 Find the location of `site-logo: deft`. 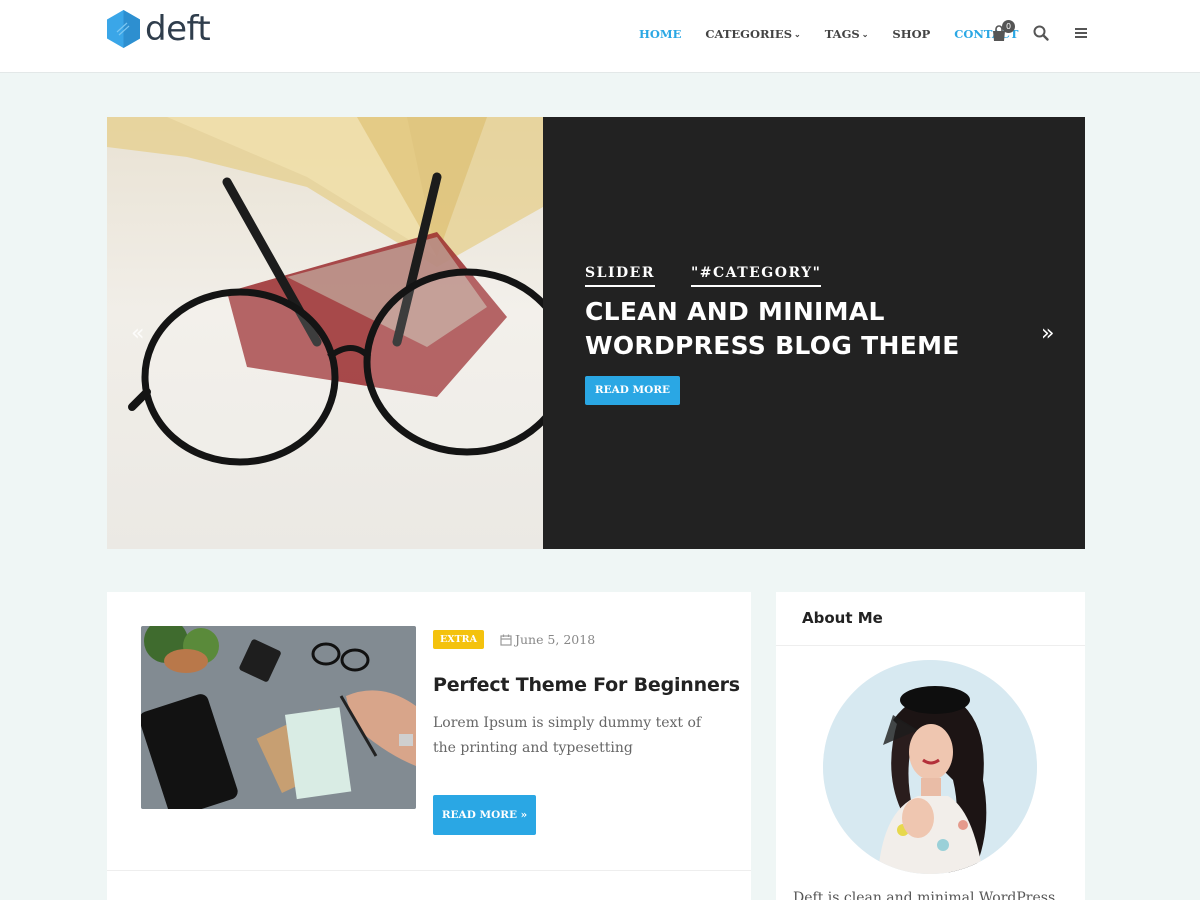

site-logo: deft is located at coordinates (159, 29).